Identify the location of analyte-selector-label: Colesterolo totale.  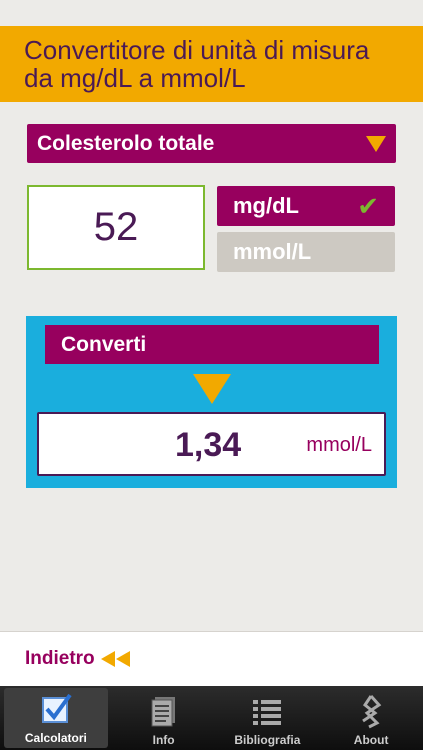
(126, 143).